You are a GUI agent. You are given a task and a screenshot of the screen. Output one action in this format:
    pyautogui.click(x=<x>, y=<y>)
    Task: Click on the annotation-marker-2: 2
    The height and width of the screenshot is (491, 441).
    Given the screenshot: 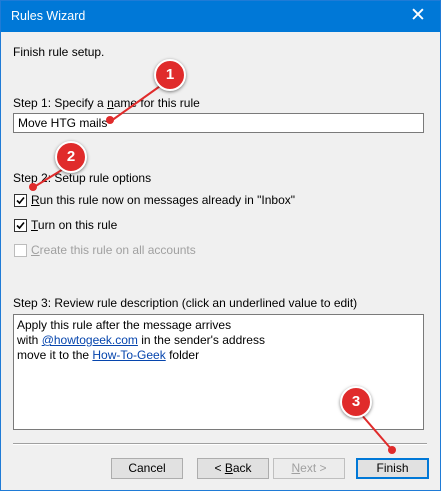 What is the action you would take?
    pyautogui.click(x=71, y=157)
    